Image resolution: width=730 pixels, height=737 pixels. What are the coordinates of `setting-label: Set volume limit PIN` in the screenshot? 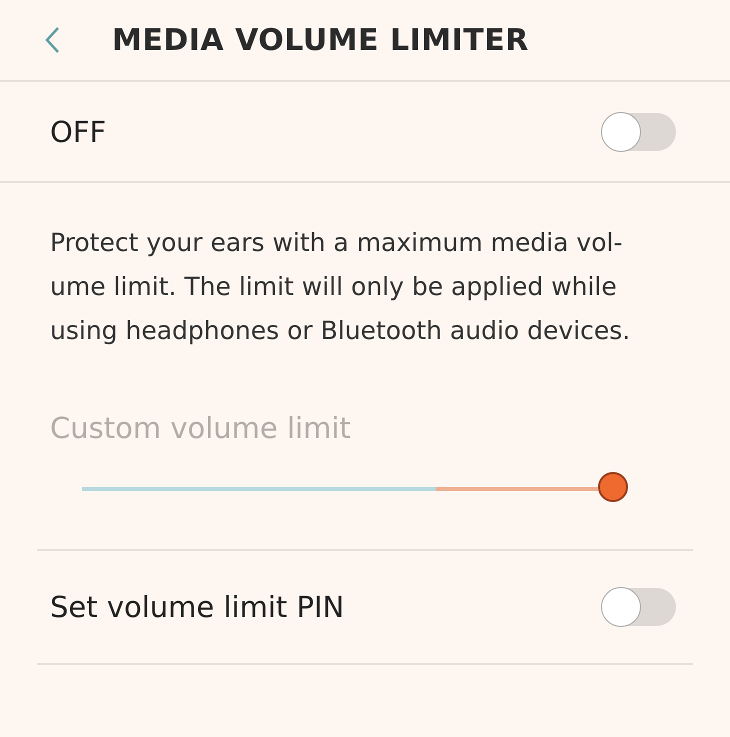 It's located at (197, 607).